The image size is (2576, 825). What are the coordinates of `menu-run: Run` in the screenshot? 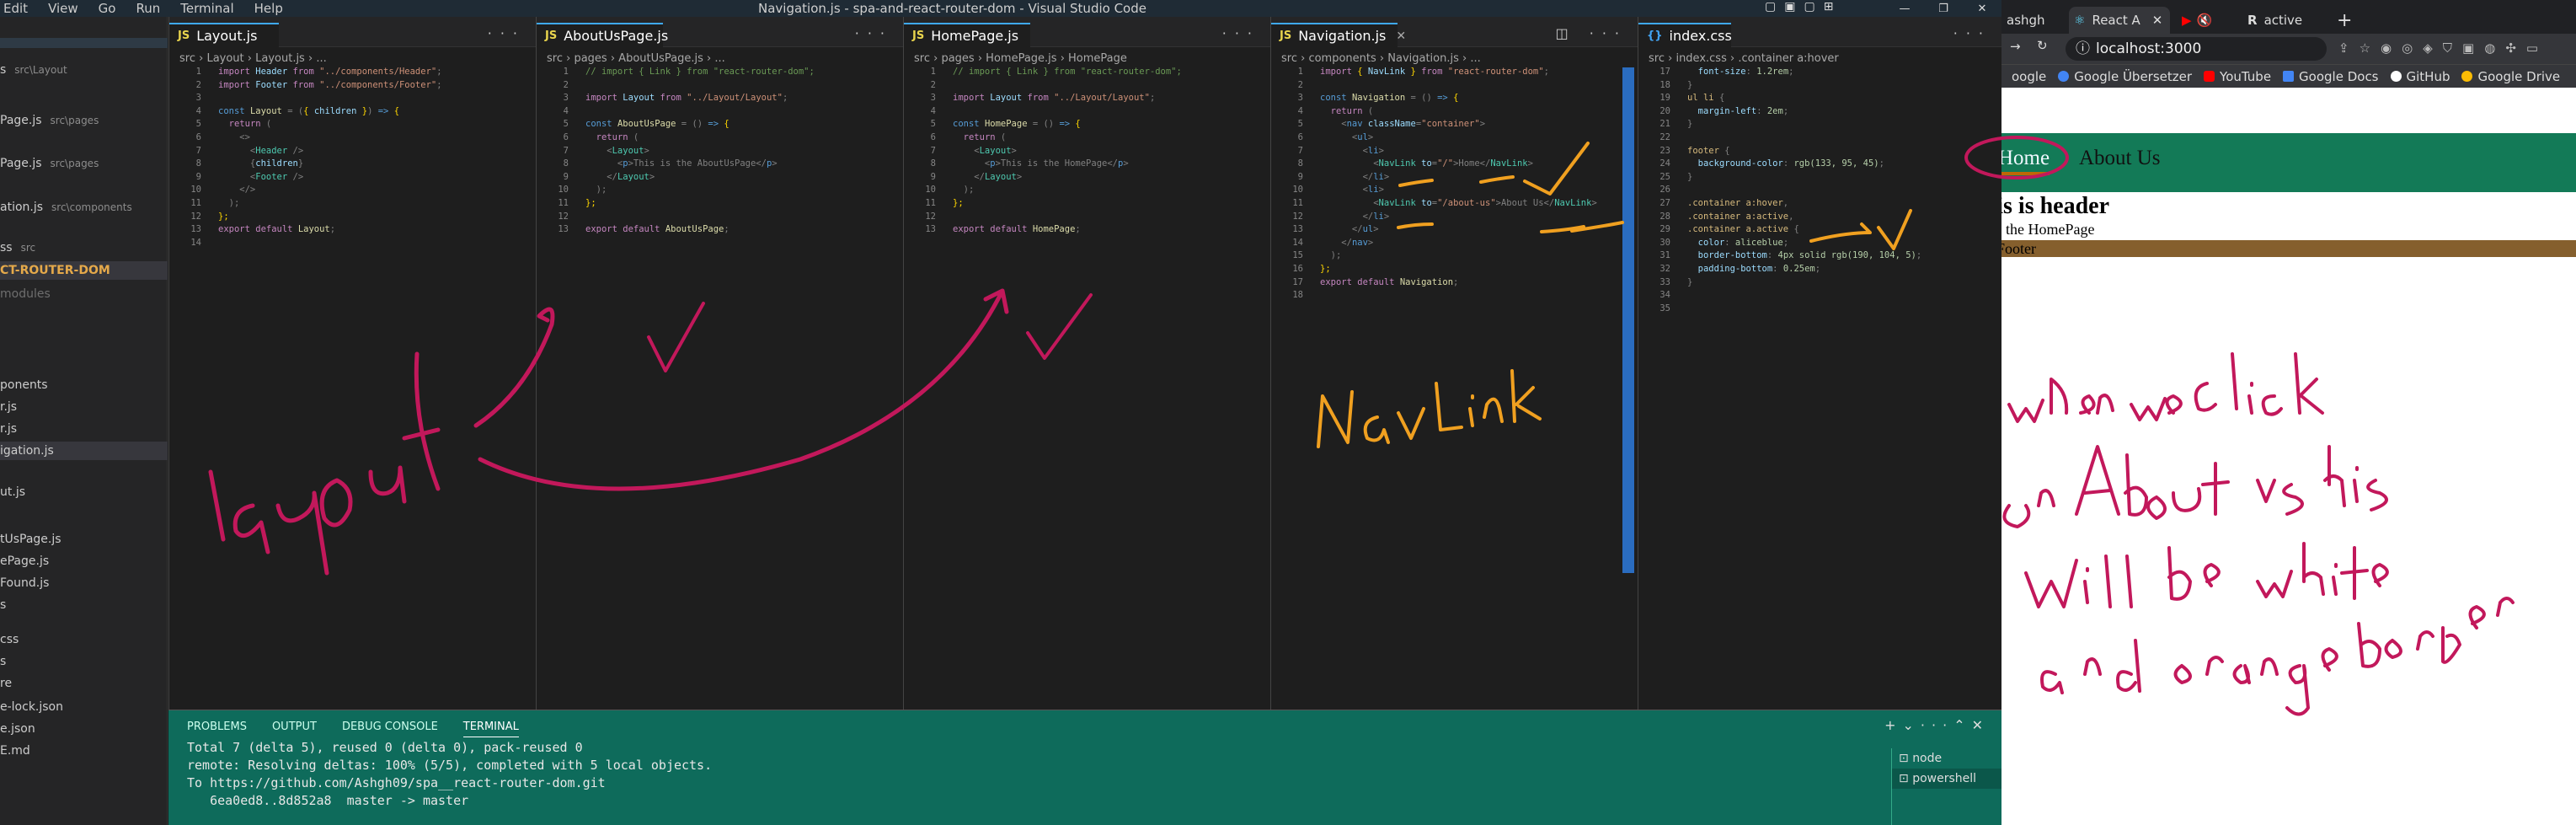 It's located at (148, 8).